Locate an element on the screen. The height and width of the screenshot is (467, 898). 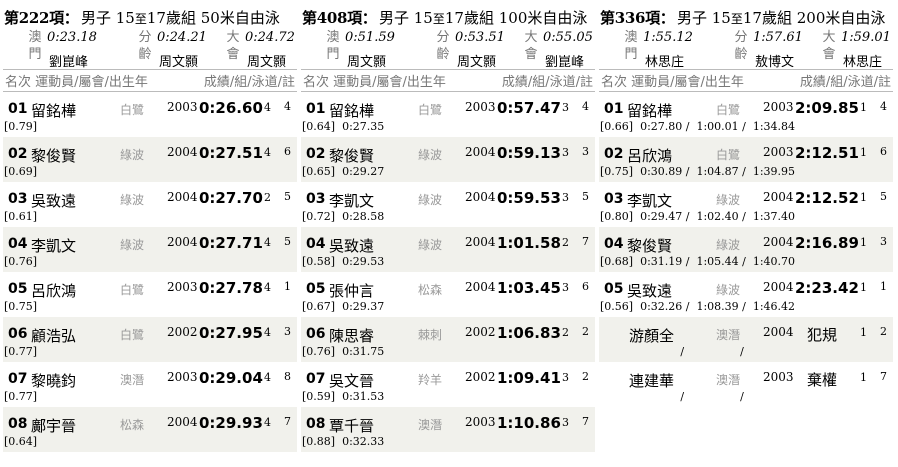
athlete-name: 李凱文 is located at coordinates (650, 201).